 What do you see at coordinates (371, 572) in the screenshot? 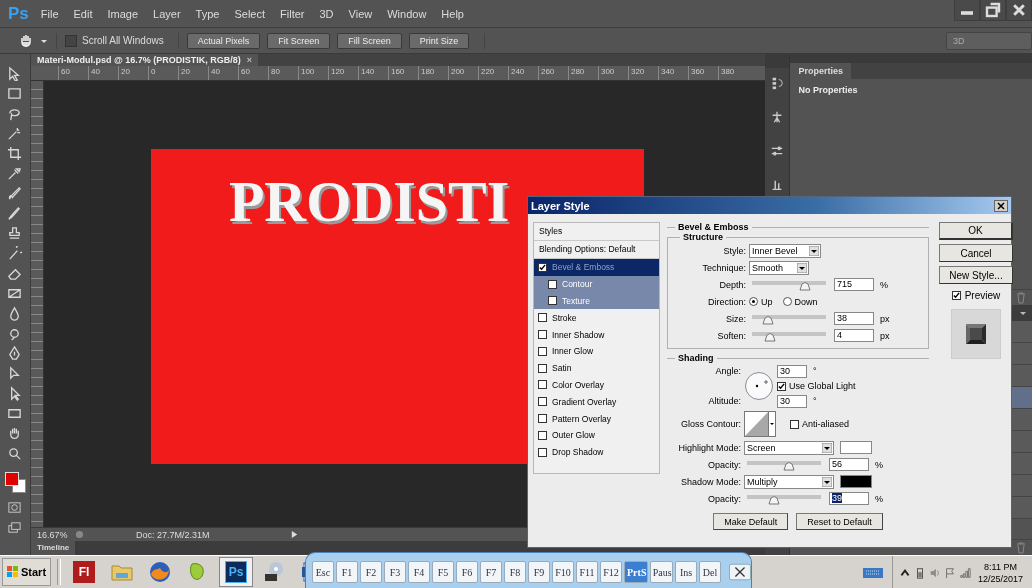
I see `keyboard-key: F2` at bounding box center [371, 572].